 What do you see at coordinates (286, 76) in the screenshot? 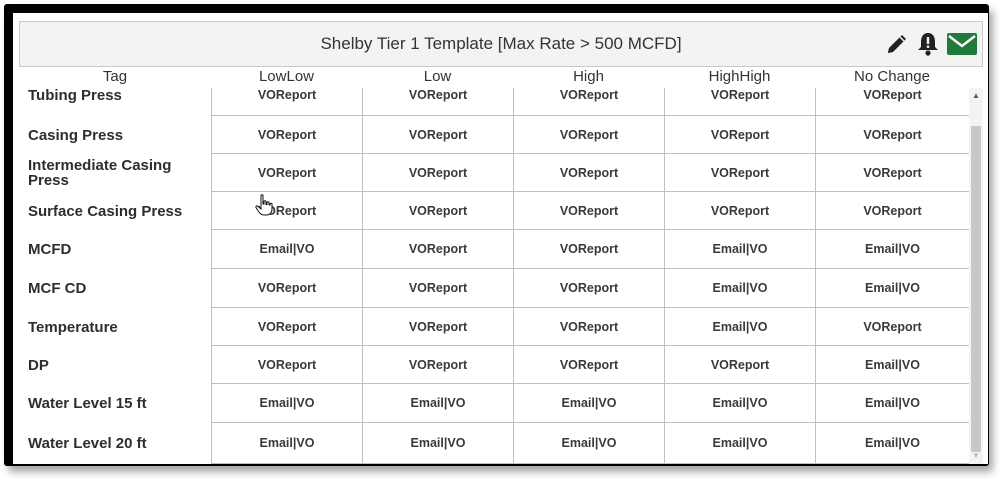
I see `column-header-1: LowLow` at bounding box center [286, 76].